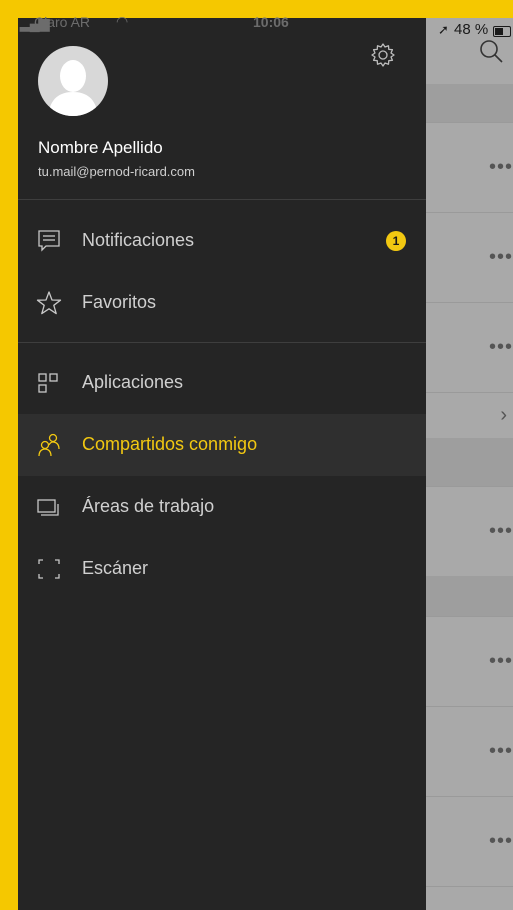  What do you see at coordinates (49, 569) in the screenshot?
I see `scanner-icon` at bounding box center [49, 569].